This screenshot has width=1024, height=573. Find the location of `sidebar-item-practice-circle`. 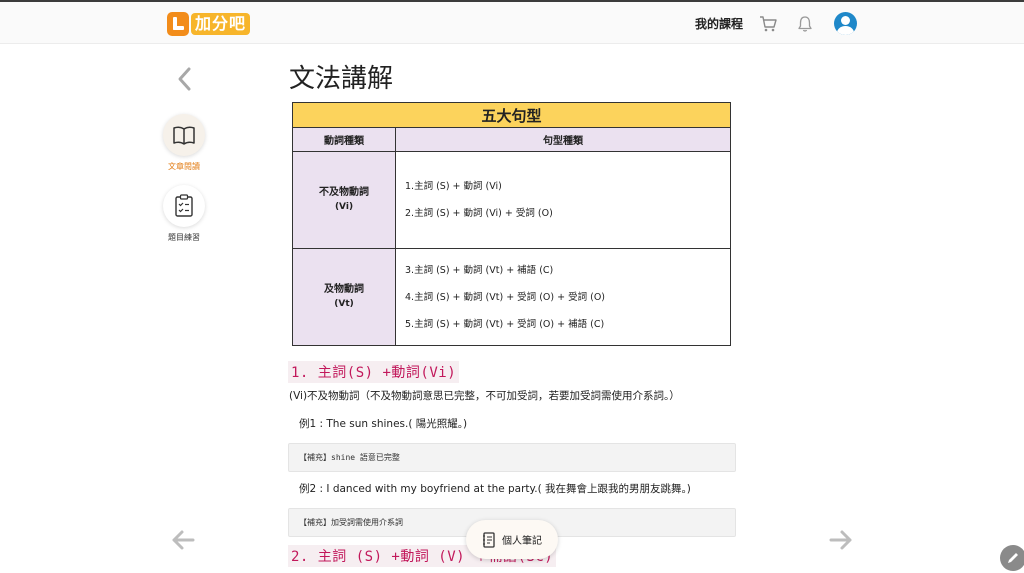

sidebar-item-practice-circle is located at coordinates (184, 206).